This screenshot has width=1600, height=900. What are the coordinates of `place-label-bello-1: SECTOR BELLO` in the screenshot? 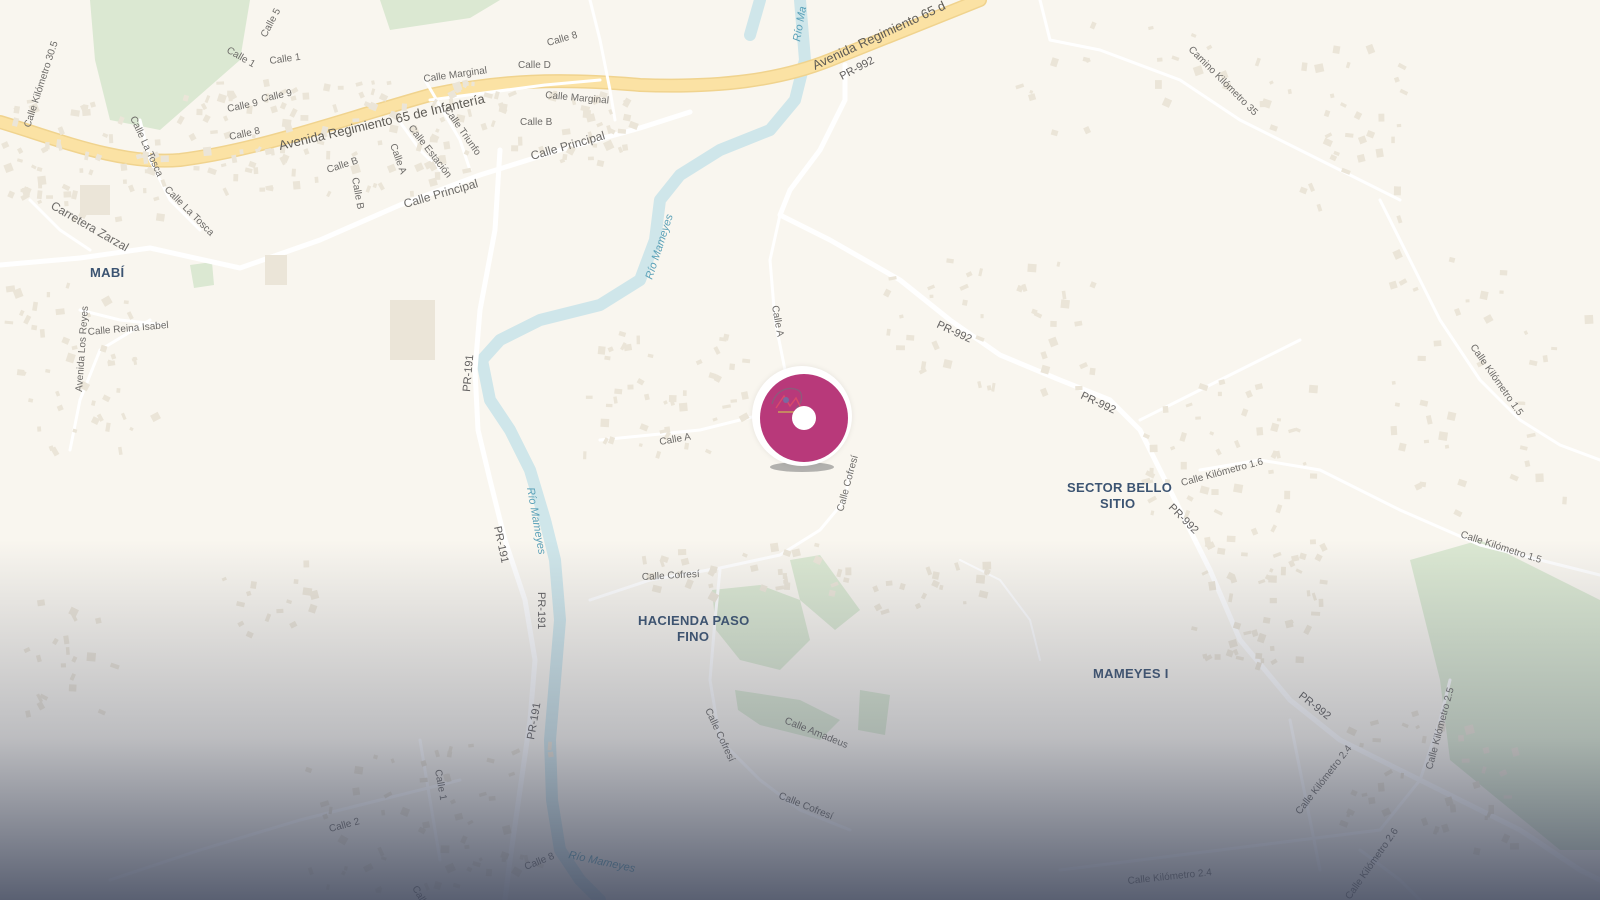 It's located at (1119, 487).